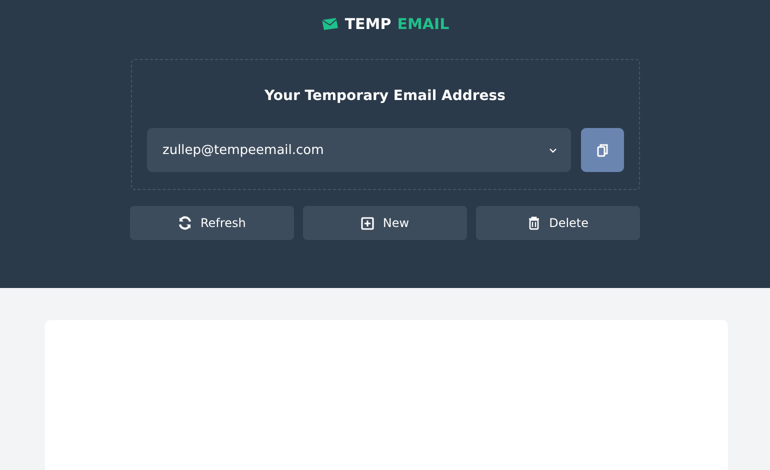 The width and height of the screenshot is (770, 470). Describe the element at coordinates (385, 96) in the screenshot. I see `panel-title: Your Temporary Email Address` at that location.